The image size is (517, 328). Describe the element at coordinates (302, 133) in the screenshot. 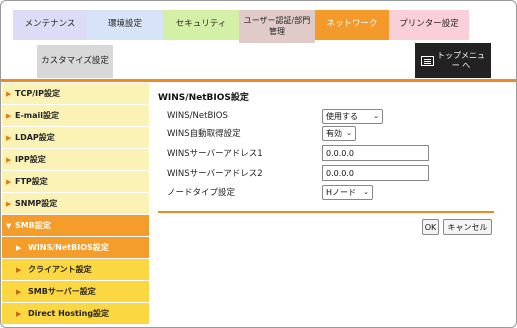

I see `form-row-auto-acquire: WINS自動取得設定 有効 ⌄` at that location.